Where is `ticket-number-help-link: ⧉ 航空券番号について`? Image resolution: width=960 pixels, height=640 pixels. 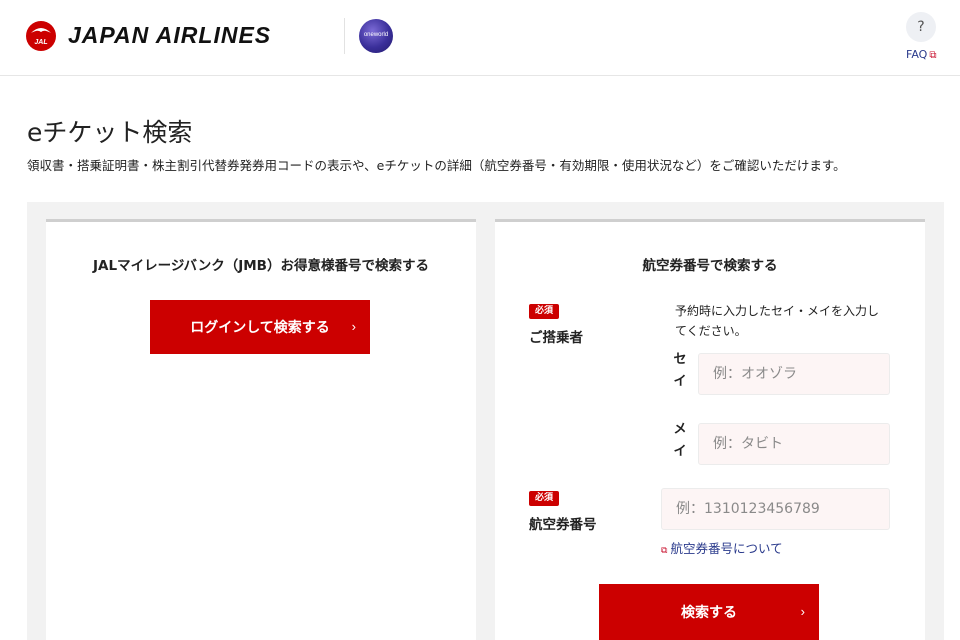 ticket-number-help-link: ⧉ 航空券番号について is located at coordinates (722, 547).